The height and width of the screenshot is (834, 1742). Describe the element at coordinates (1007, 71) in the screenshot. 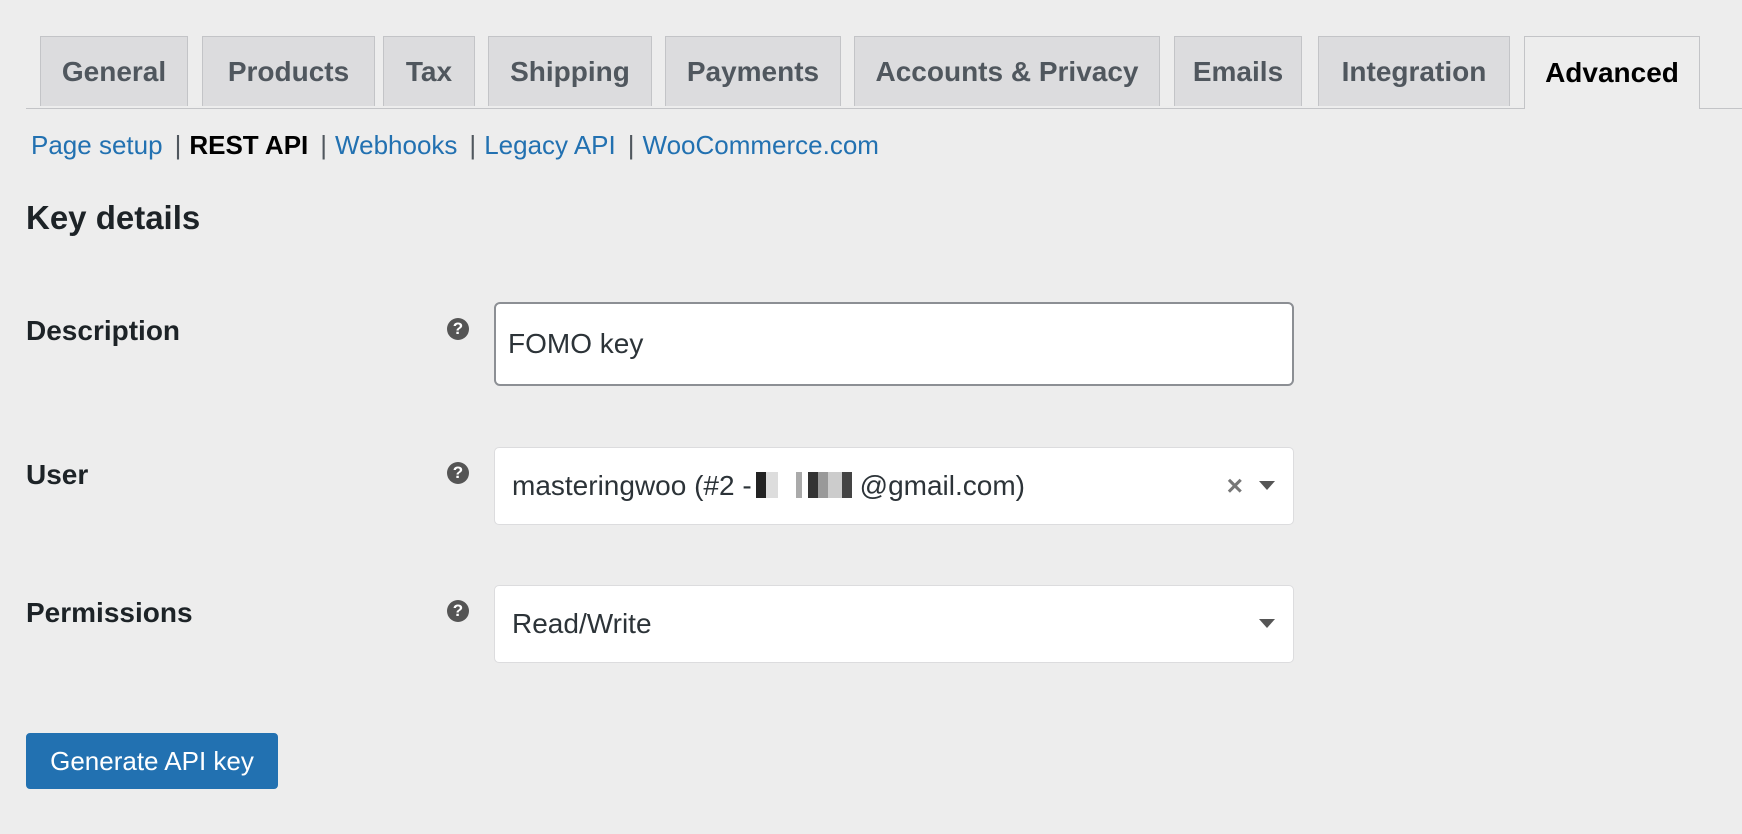

I see `tab-accounts-privacy: Accounts & Privacy` at that location.